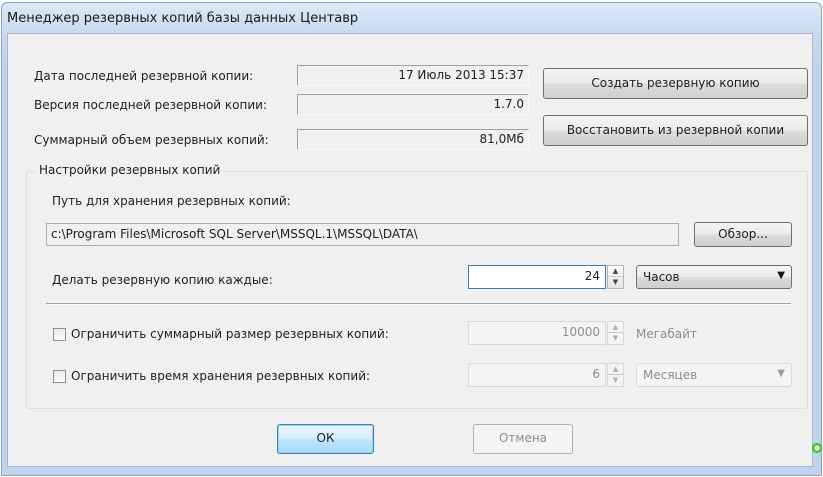  Describe the element at coordinates (150, 105) in the screenshot. I see `last-backup-version-label: Версия последней резервной копии:` at that location.